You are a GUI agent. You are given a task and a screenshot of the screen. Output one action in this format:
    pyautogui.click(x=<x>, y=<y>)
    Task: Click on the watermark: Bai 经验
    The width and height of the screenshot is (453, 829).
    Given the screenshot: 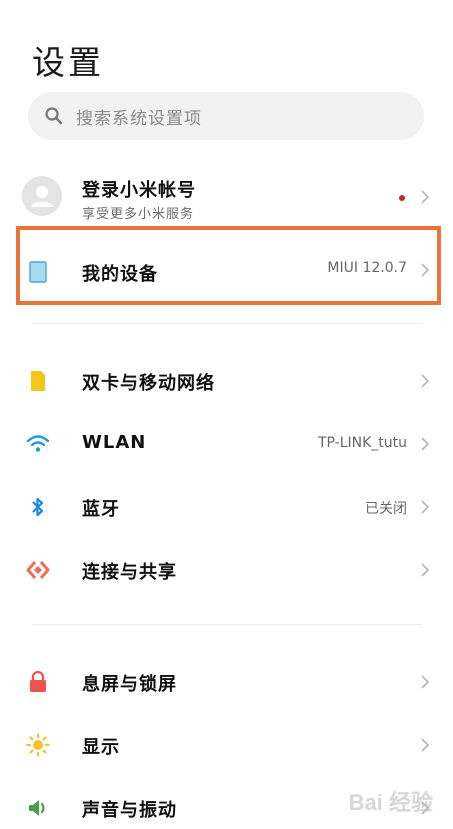 What is the action you would take?
    pyautogui.click(x=390, y=802)
    